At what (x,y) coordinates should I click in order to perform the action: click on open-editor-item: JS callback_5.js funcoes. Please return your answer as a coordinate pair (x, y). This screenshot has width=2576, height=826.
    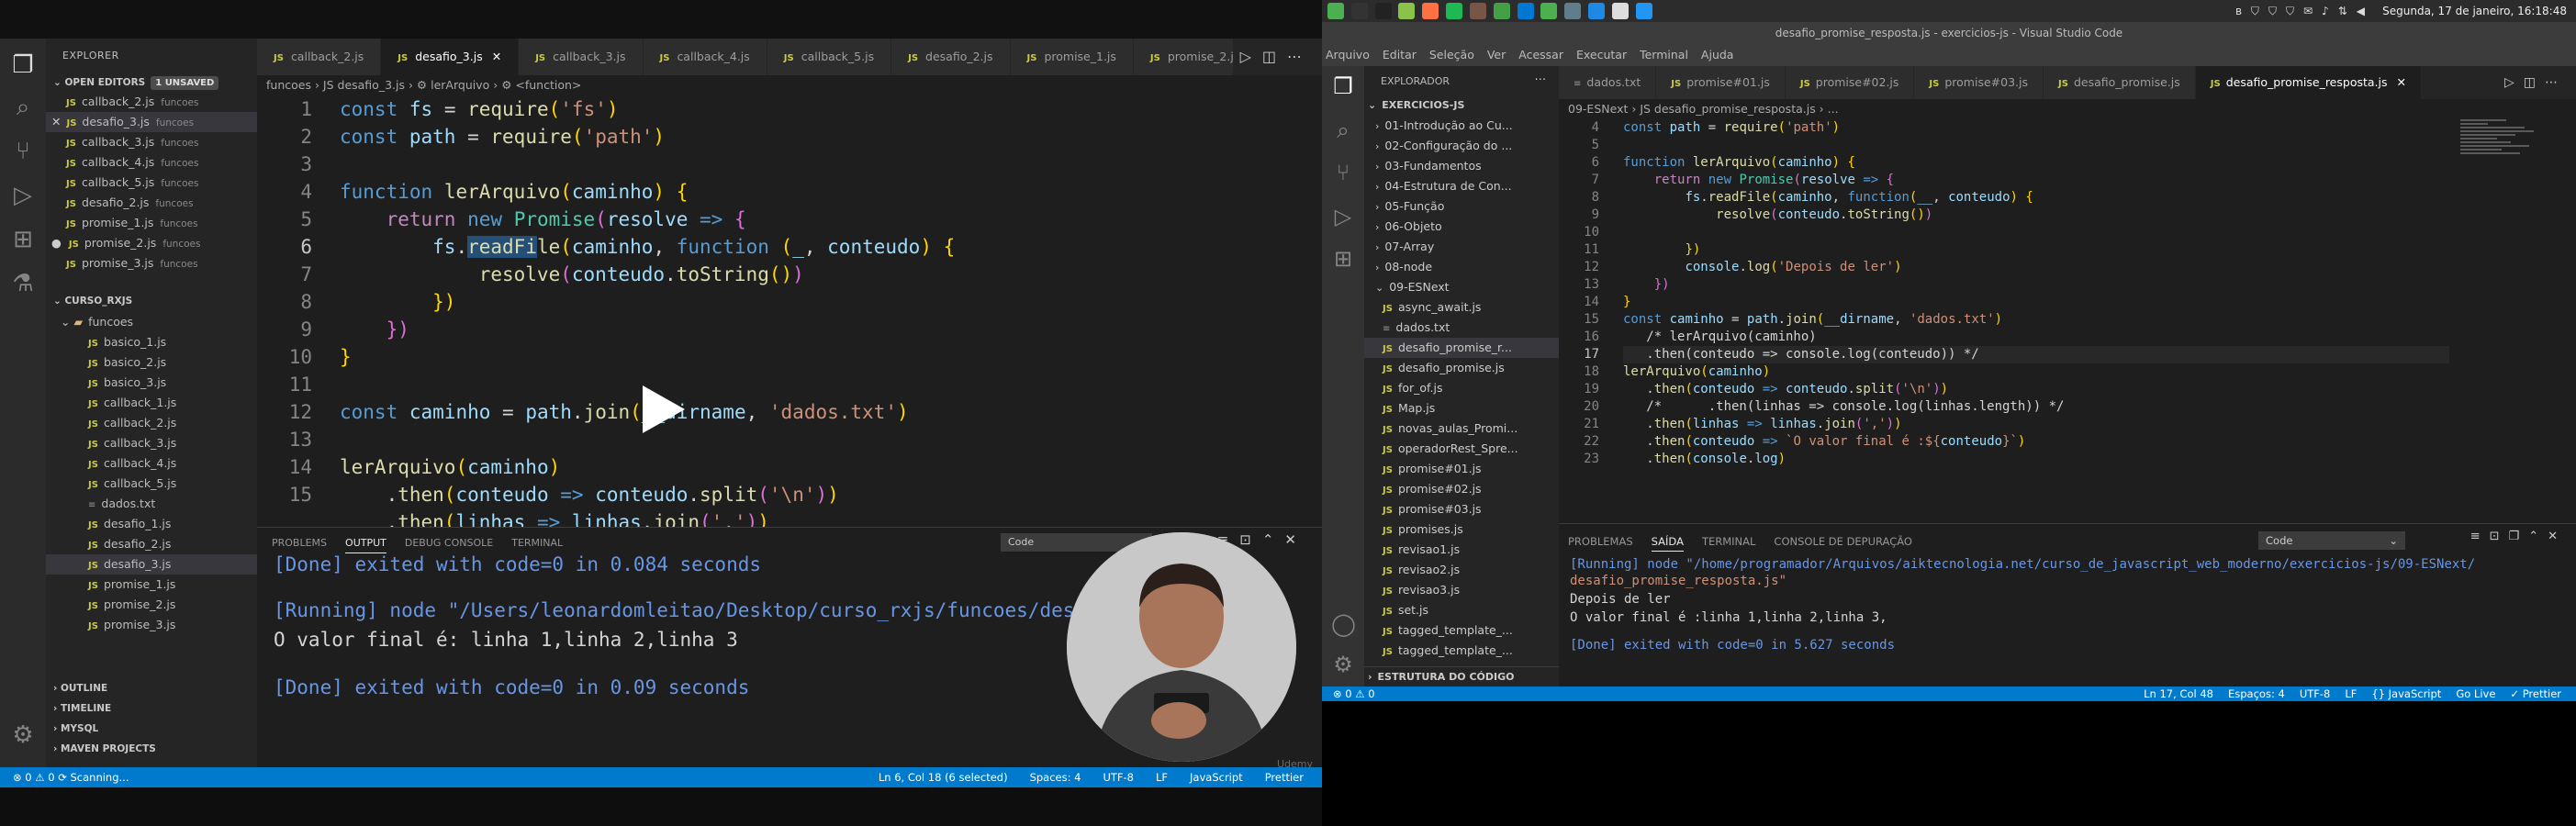
    Looking at the image, I should click on (151, 183).